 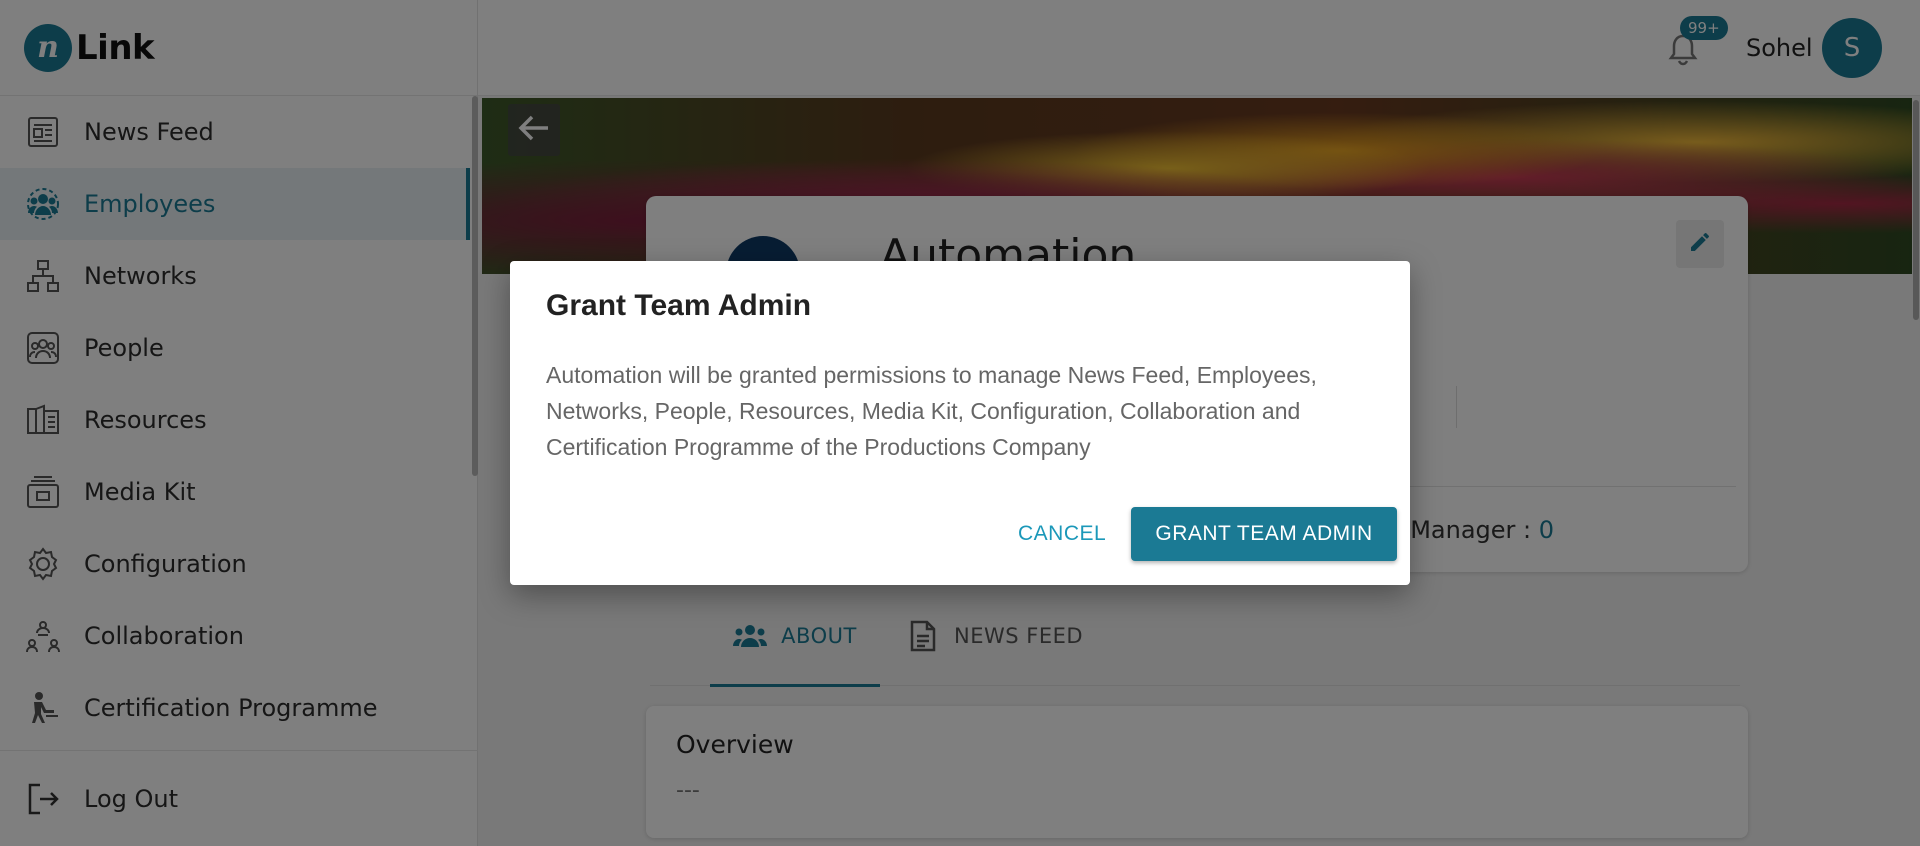 I want to click on grant-team-admin-button: GRANT TEAM ADMIN, so click(x=1264, y=534).